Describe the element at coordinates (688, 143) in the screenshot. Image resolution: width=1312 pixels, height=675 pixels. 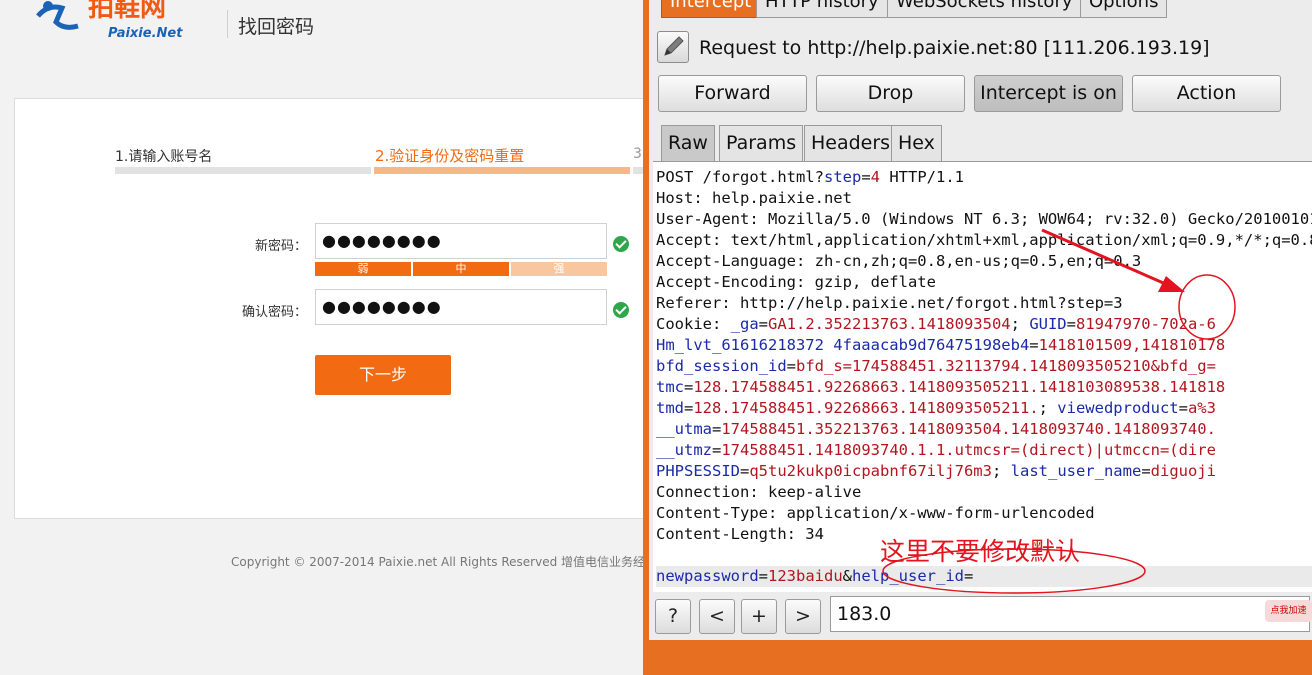
I see `view-tab-raw: Raw` at that location.